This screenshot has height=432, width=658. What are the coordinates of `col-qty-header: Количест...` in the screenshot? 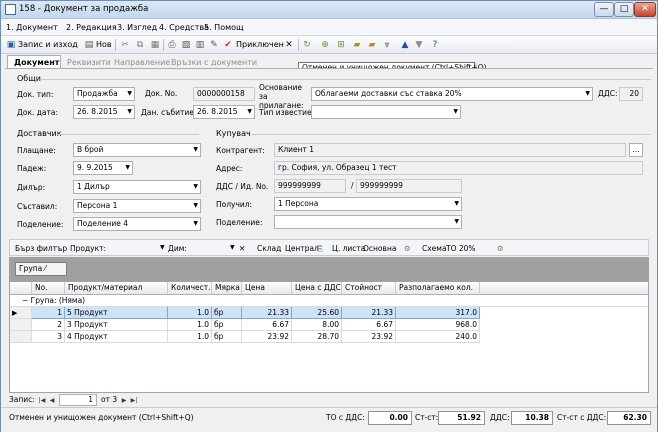 It's located at (190, 288).